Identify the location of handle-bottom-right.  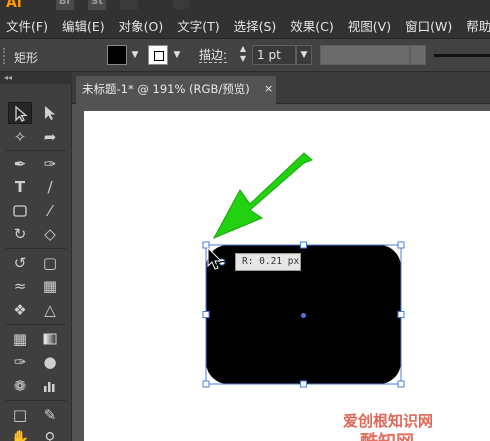
(401, 384).